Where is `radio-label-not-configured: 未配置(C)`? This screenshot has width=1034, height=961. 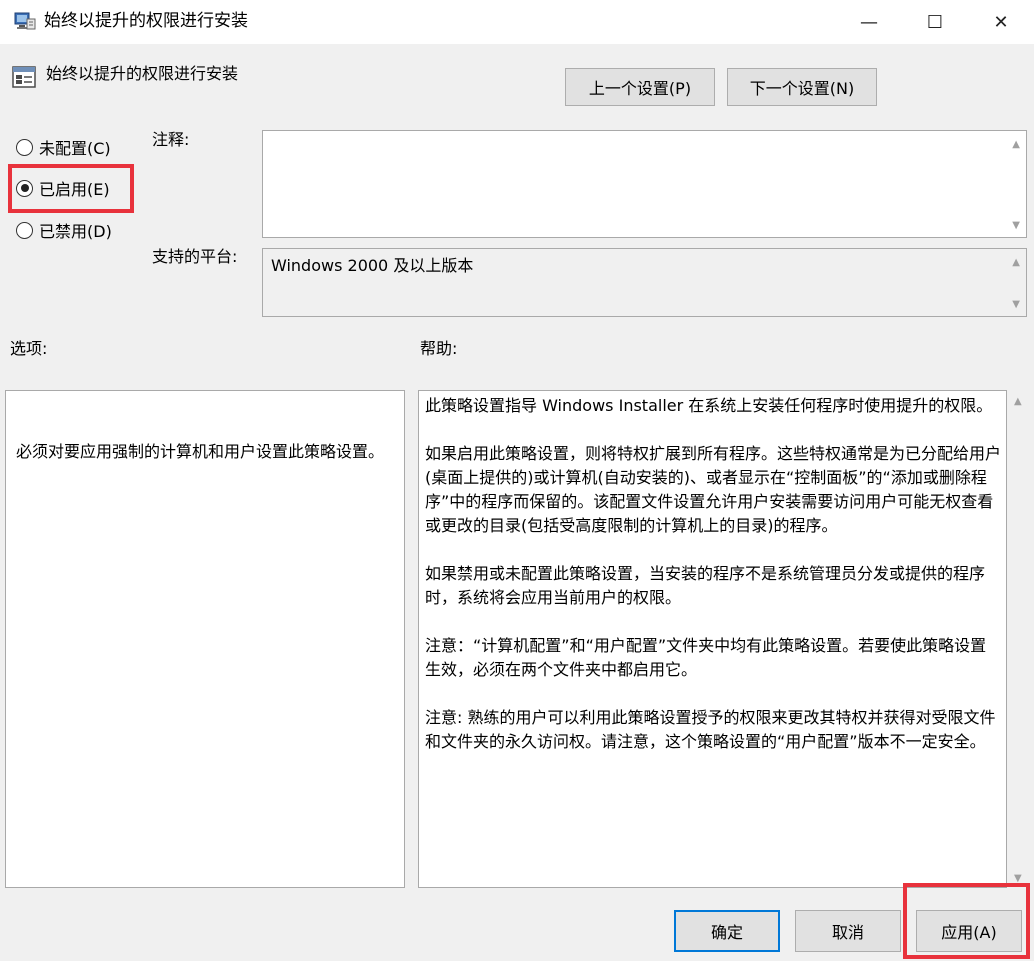
radio-label-not-configured: 未配置(C) is located at coordinates (75, 148).